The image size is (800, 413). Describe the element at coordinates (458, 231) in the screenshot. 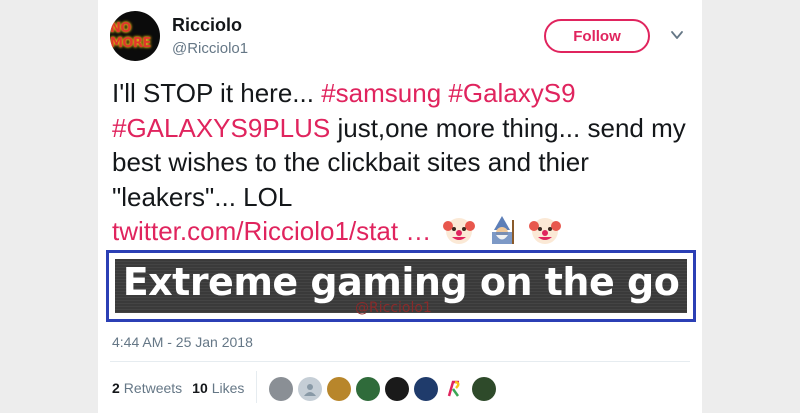

I see `clown-face-icon` at that location.